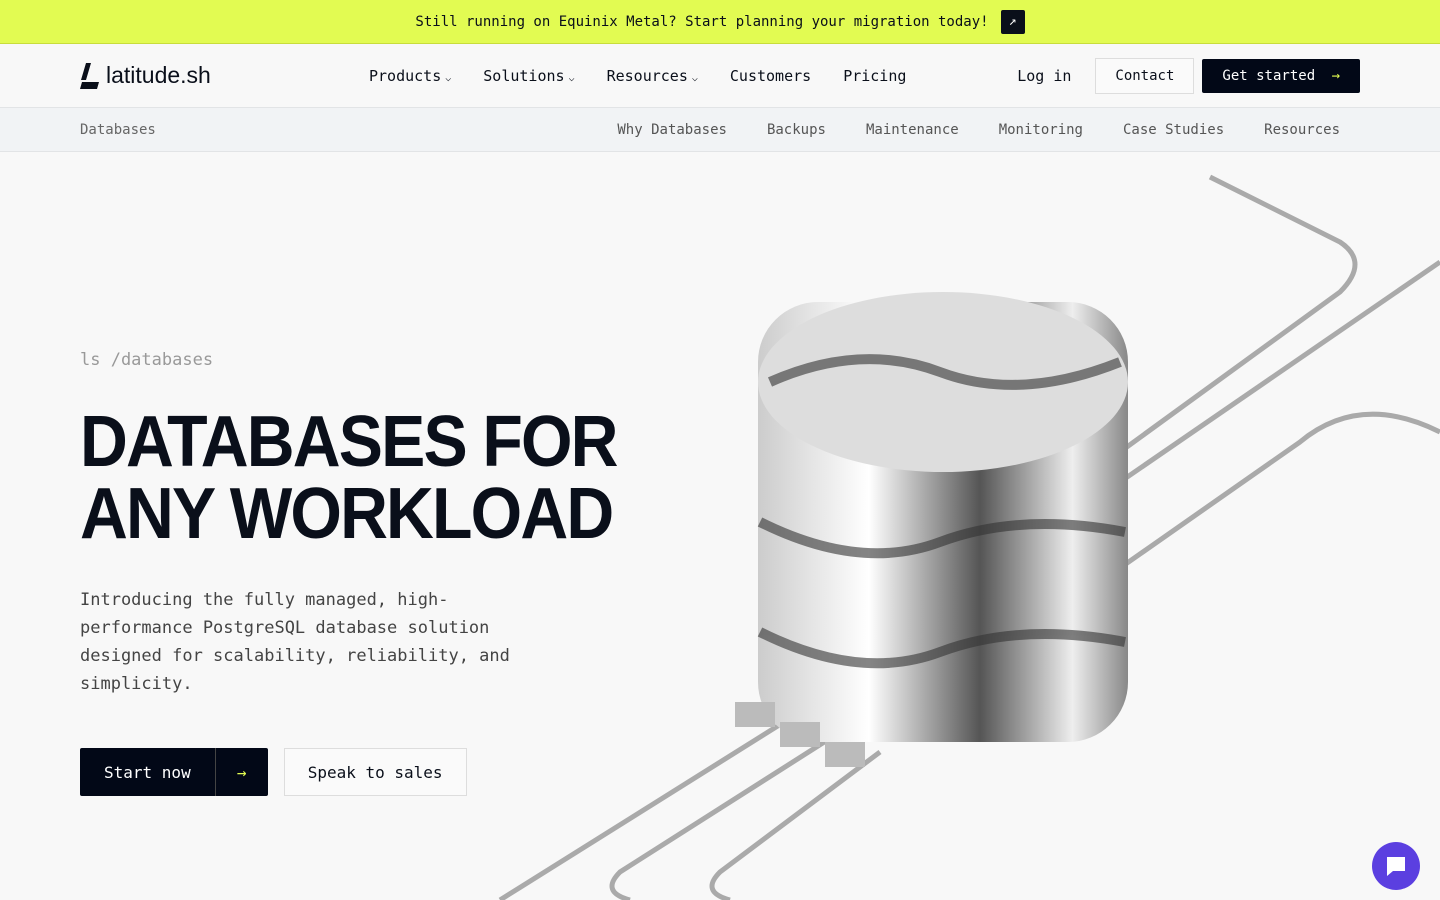 This screenshot has height=900, width=1440. Describe the element at coordinates (405, 75) in the screenshot. I see `nav-label: Products` at that location.